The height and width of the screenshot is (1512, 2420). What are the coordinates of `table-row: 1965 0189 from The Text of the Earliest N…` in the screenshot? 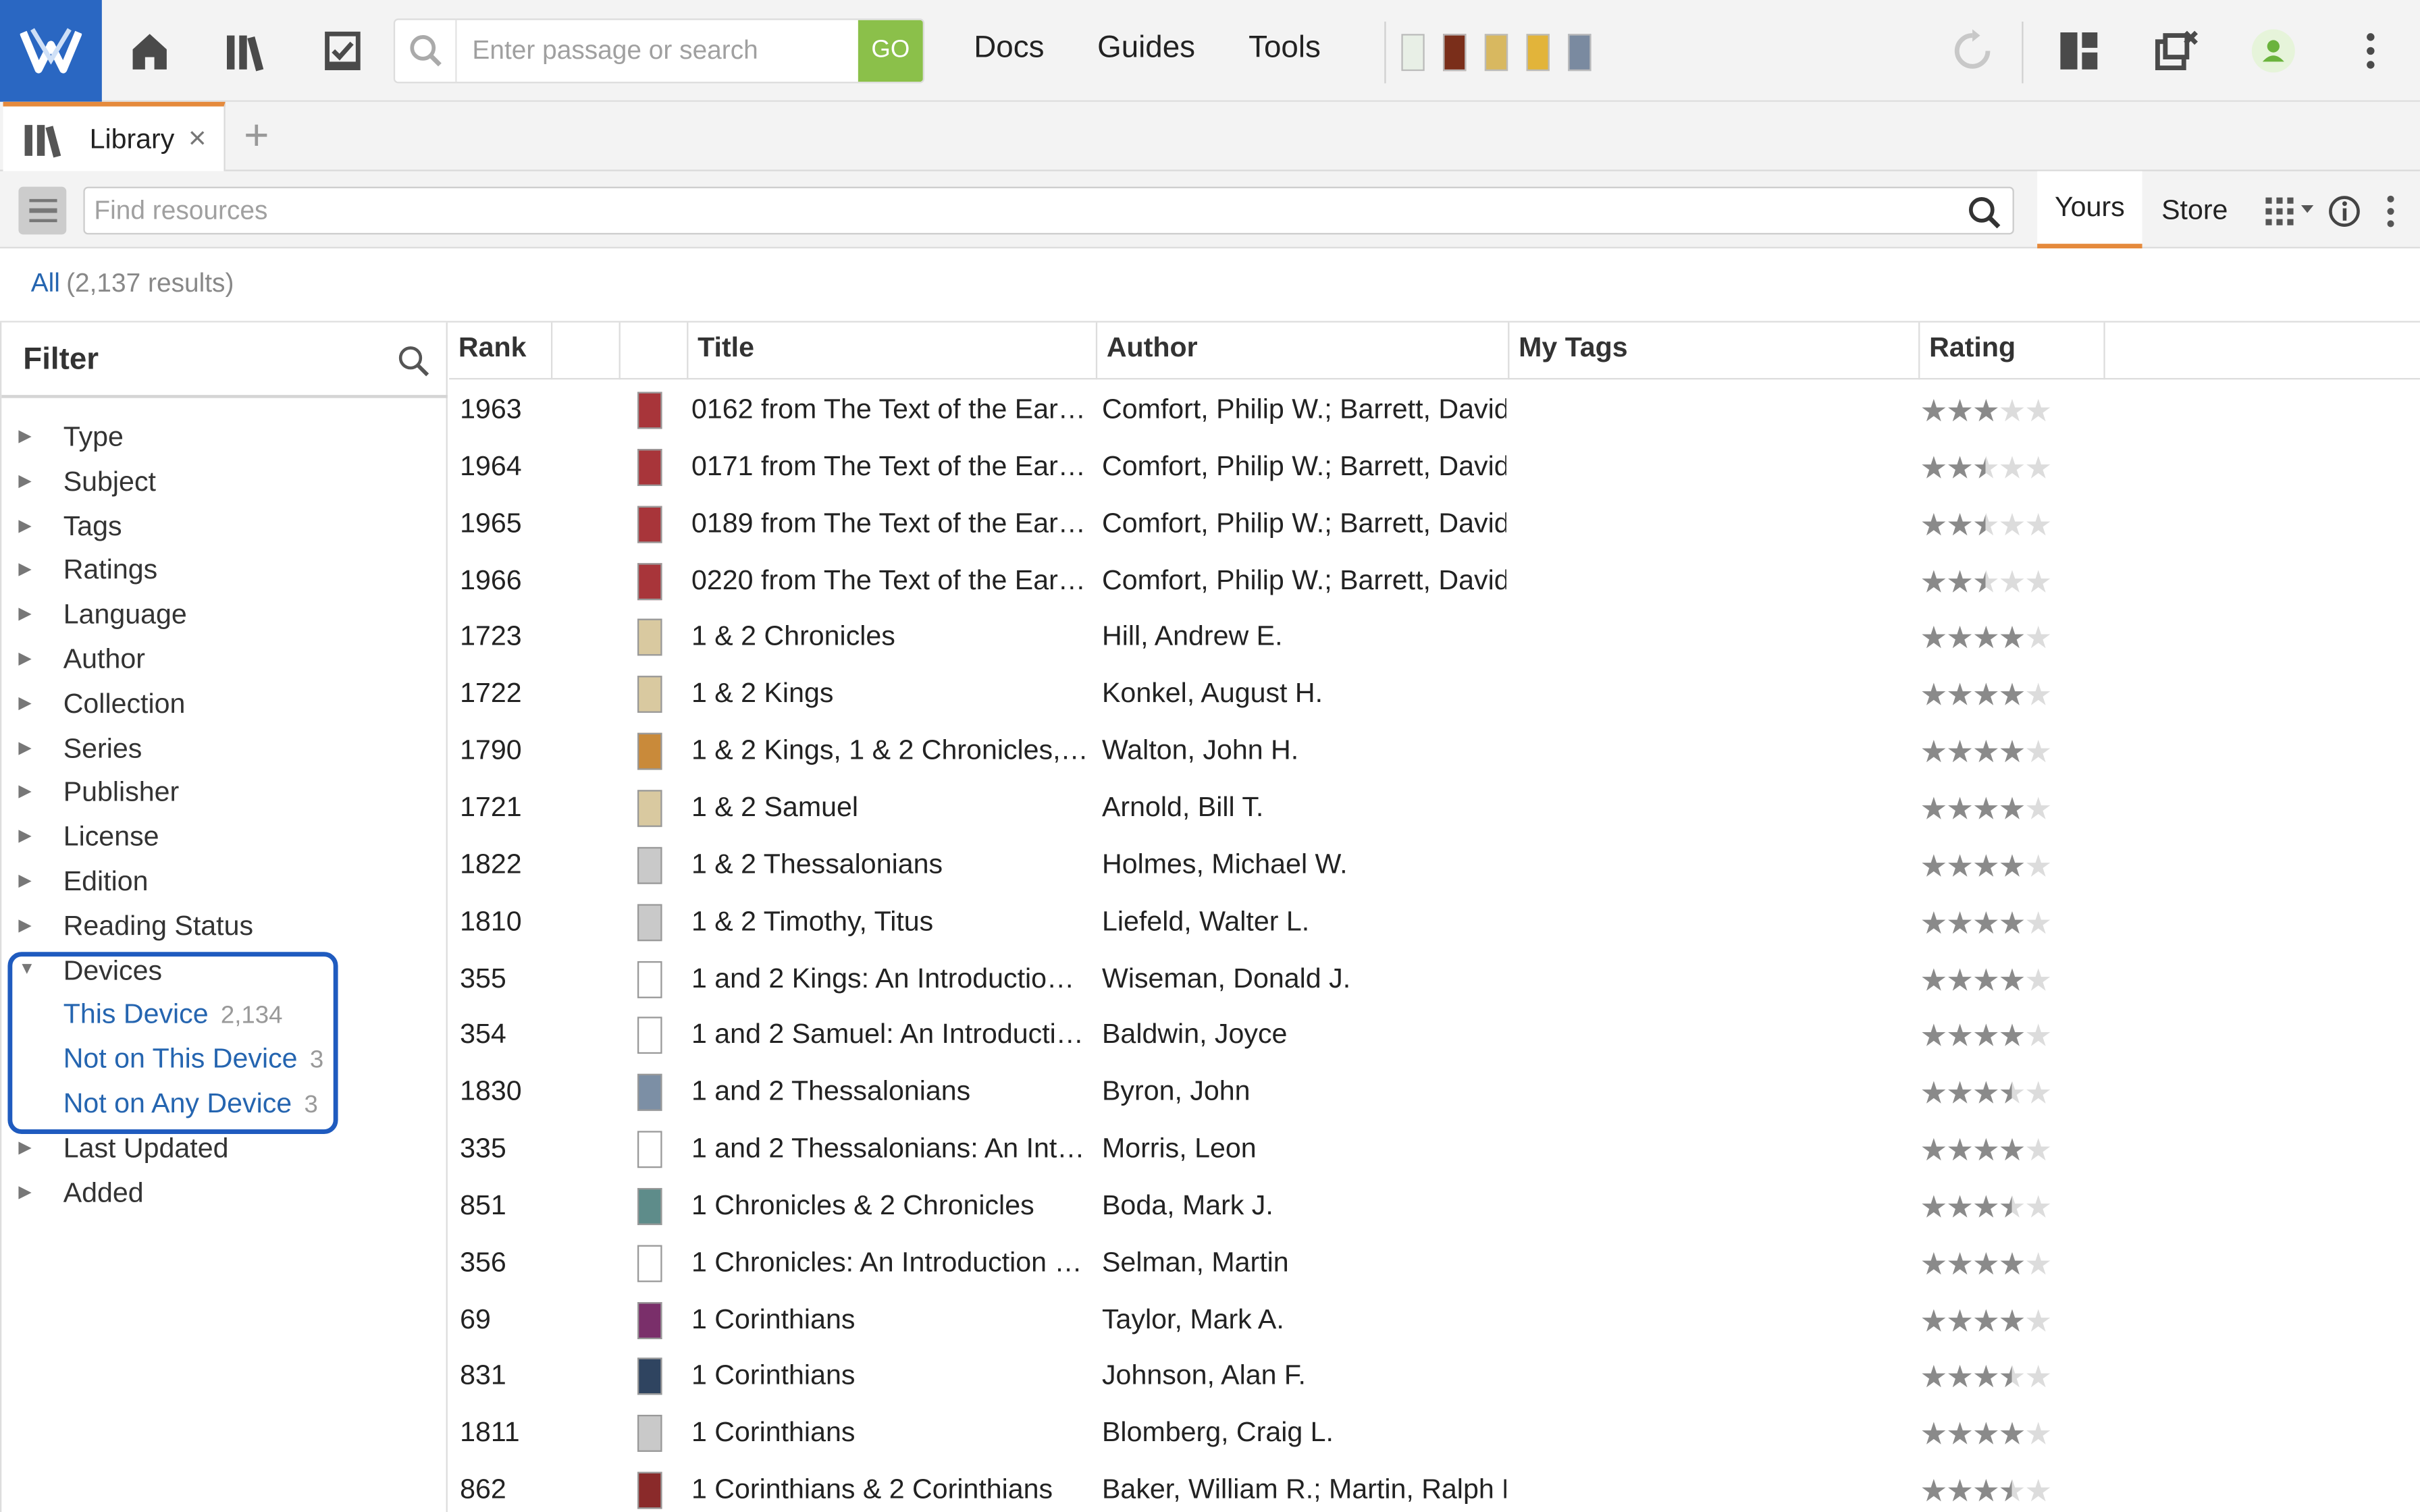 It's located at (1434, 523).